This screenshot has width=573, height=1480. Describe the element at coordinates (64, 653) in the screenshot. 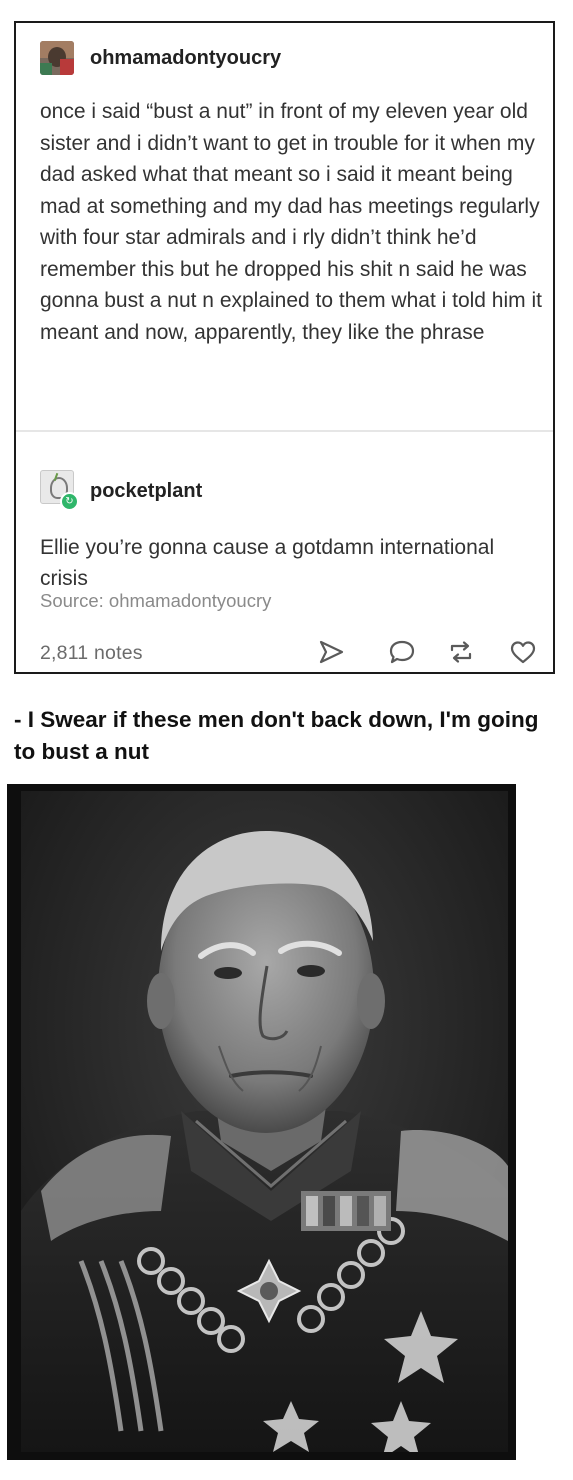

I see `notes-number: 2,811` at that location.